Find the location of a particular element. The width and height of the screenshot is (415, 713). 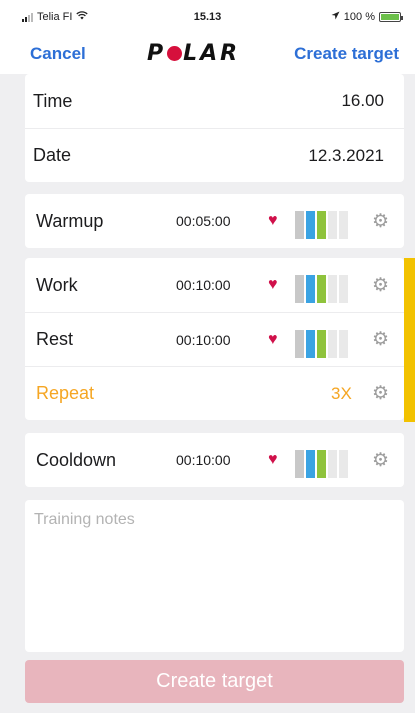

cooldown-label: Cooldown is located at coordinates (76, 459).